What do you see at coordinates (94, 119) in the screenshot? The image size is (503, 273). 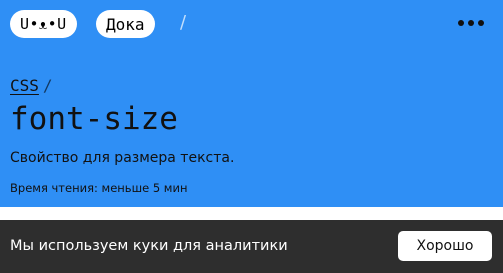 I see `page-title: font-size` at bounding box center [94, 119].